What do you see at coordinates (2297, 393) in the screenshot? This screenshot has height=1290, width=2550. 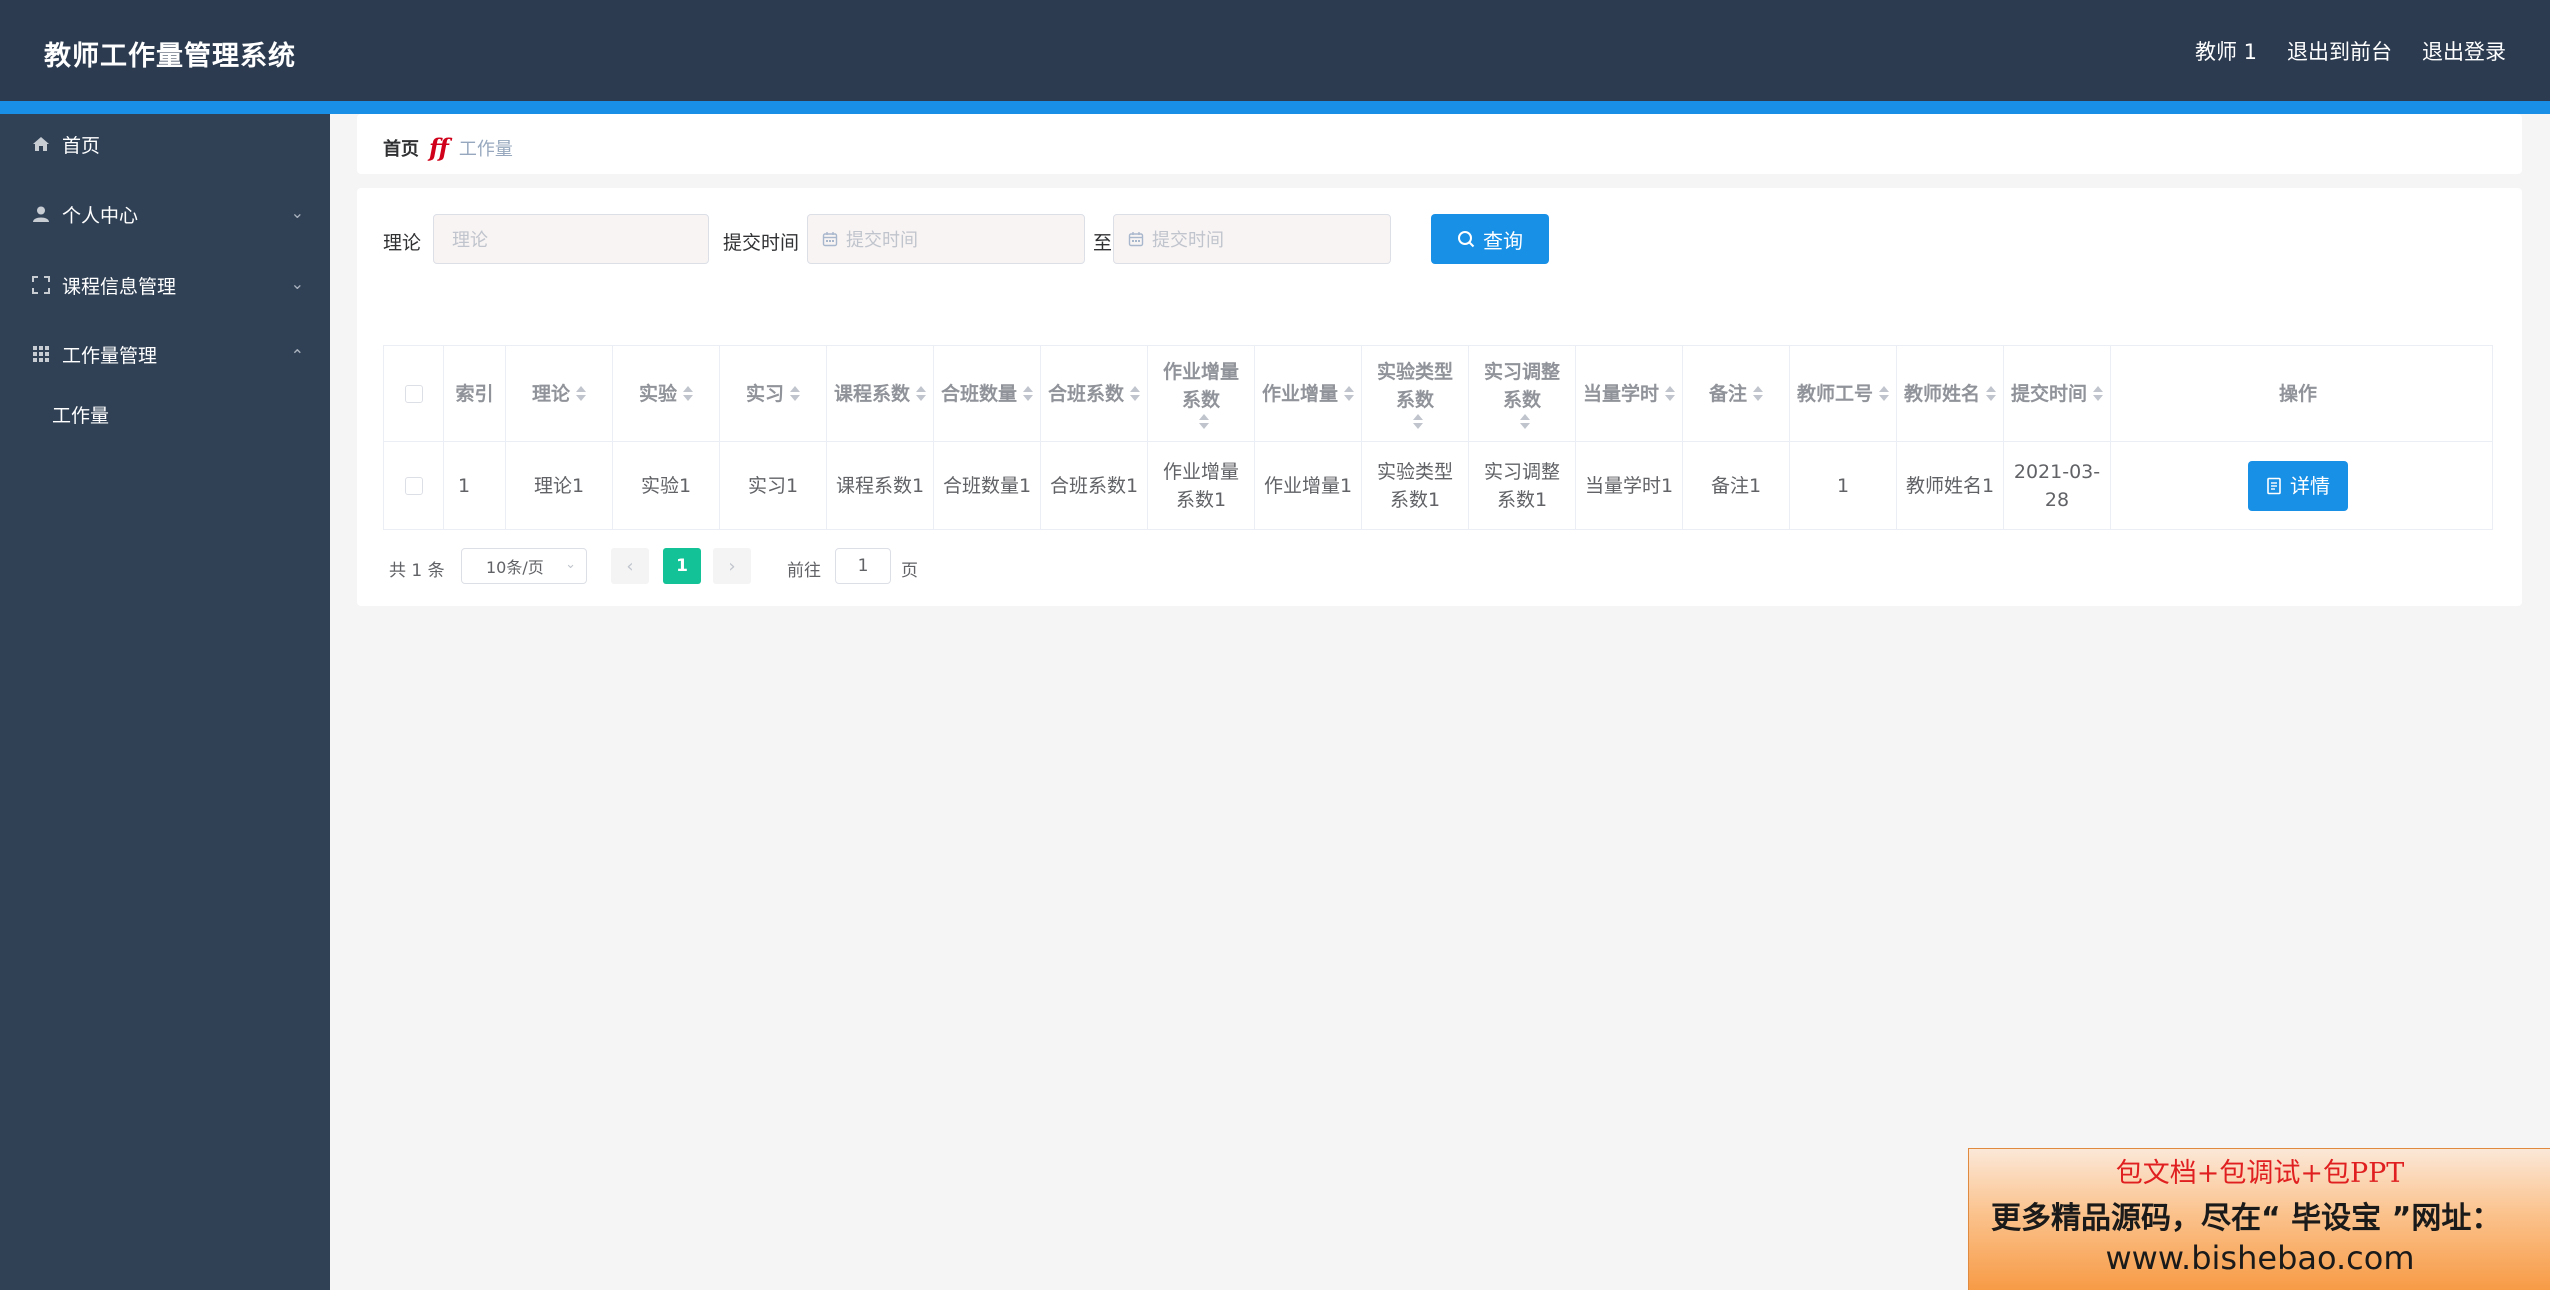 I see `column-header-label: 操作` at bounding box center [2297, 393].